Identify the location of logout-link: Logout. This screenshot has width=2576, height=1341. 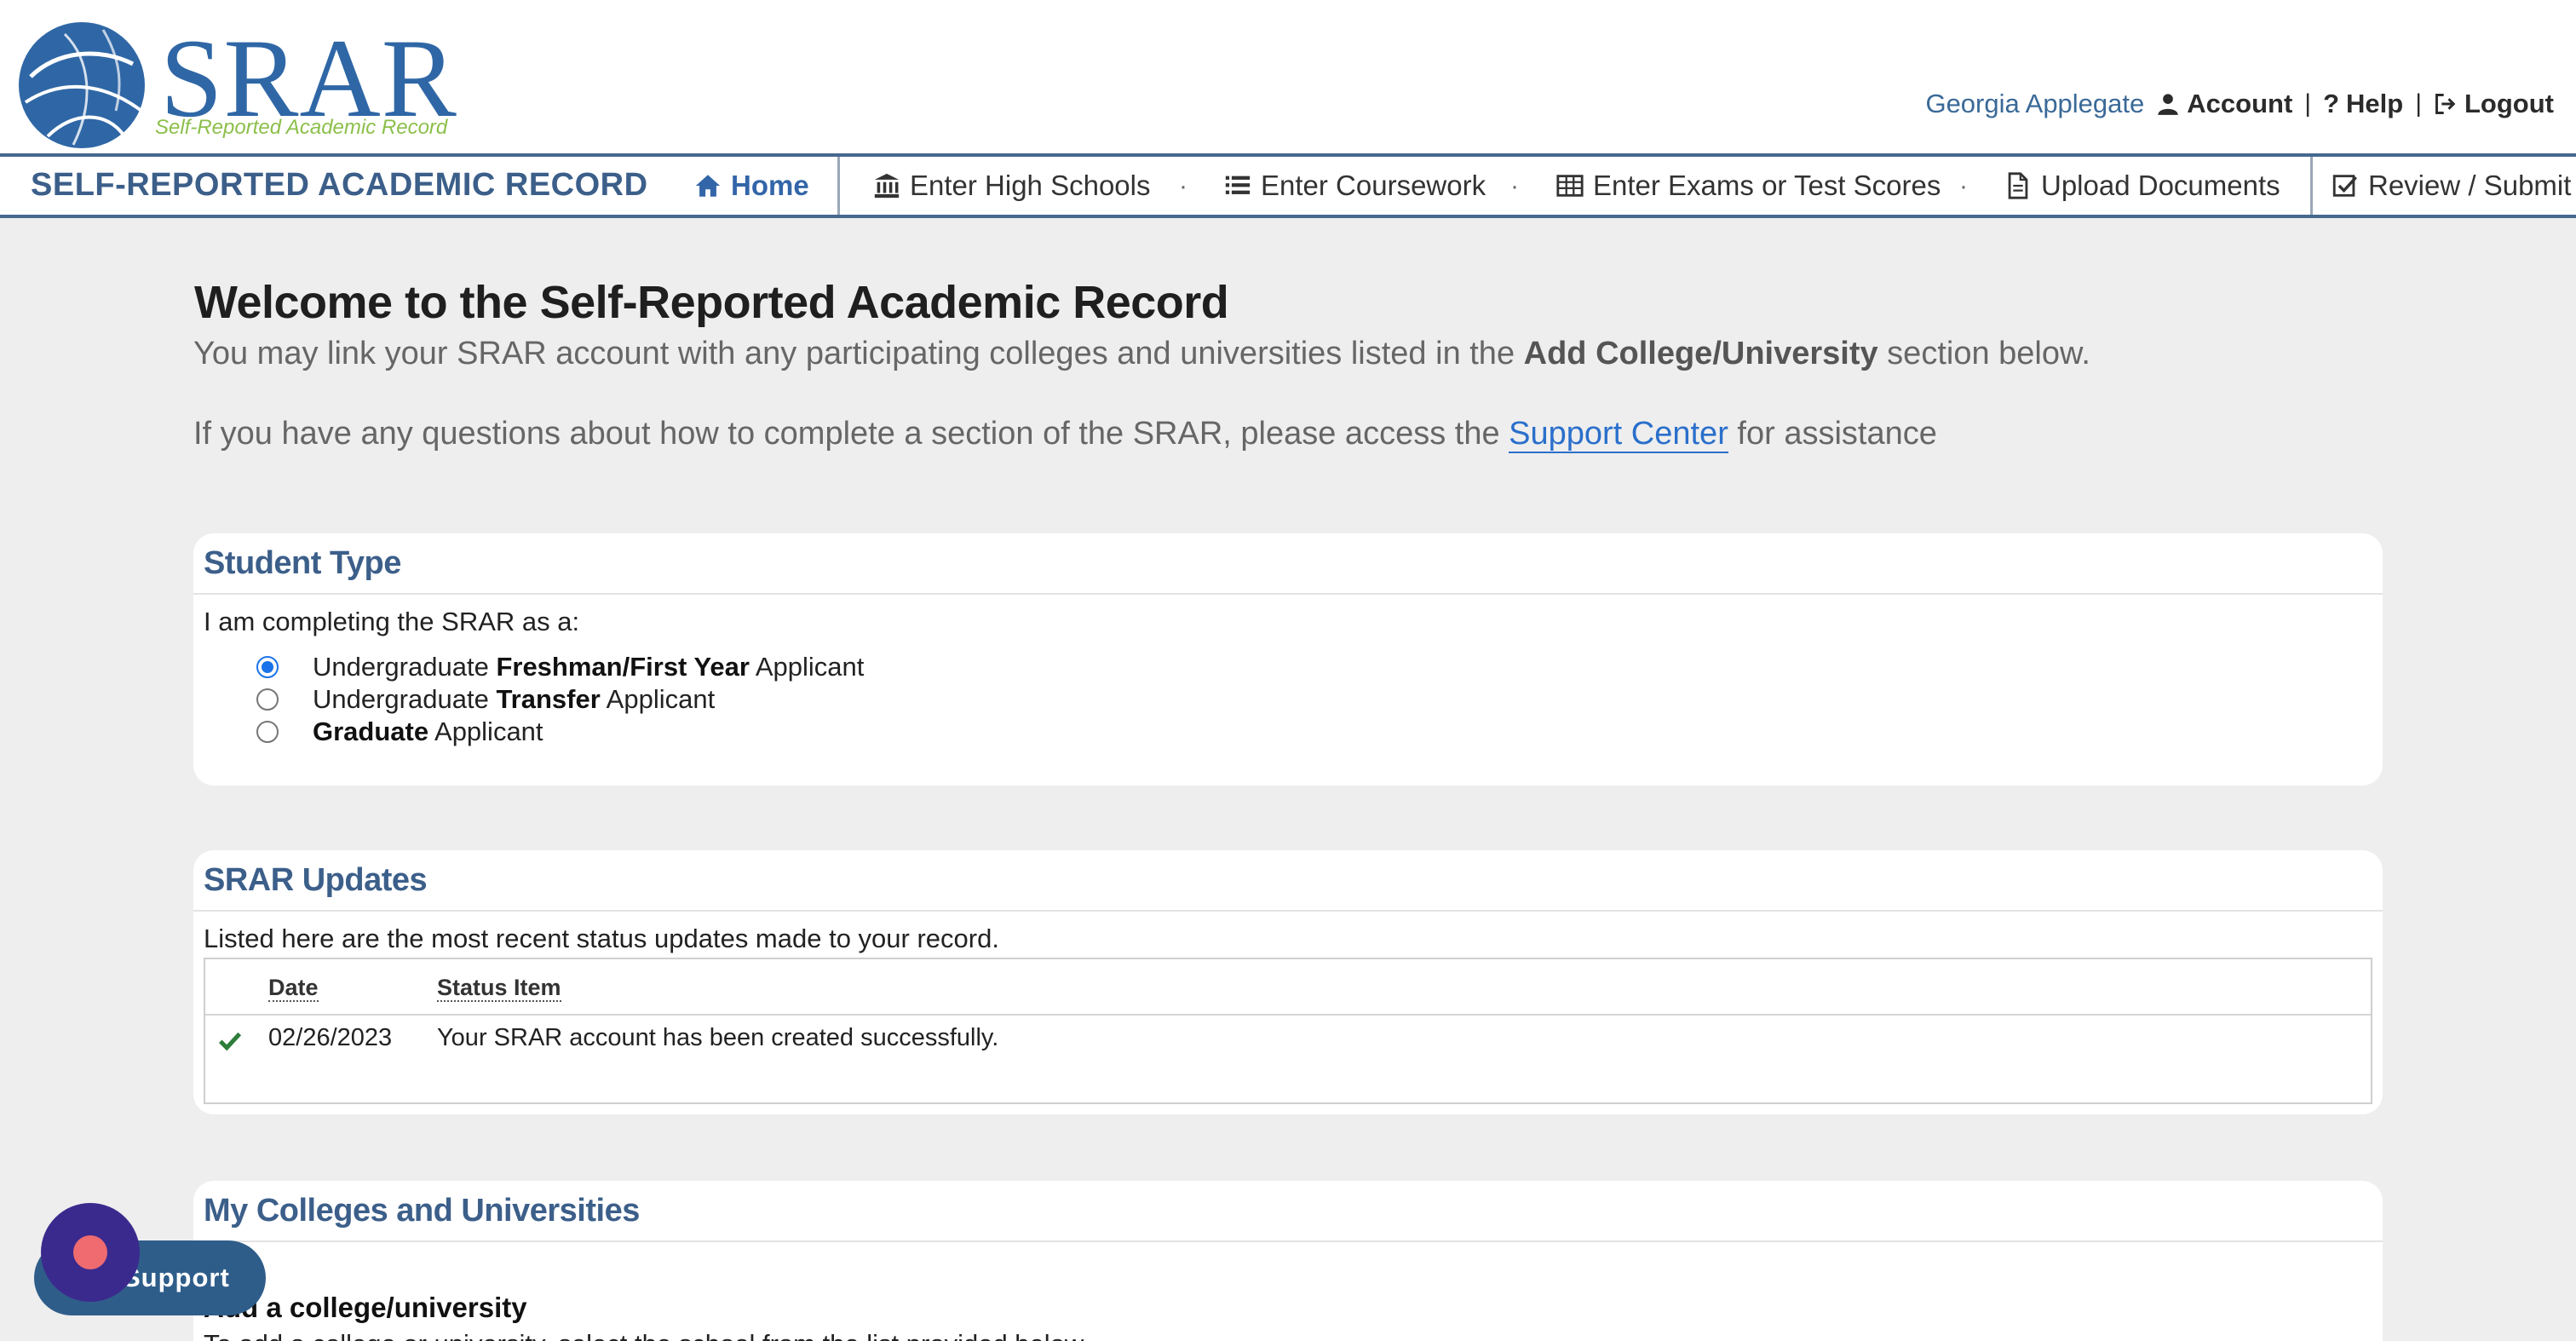
(2494, 104).